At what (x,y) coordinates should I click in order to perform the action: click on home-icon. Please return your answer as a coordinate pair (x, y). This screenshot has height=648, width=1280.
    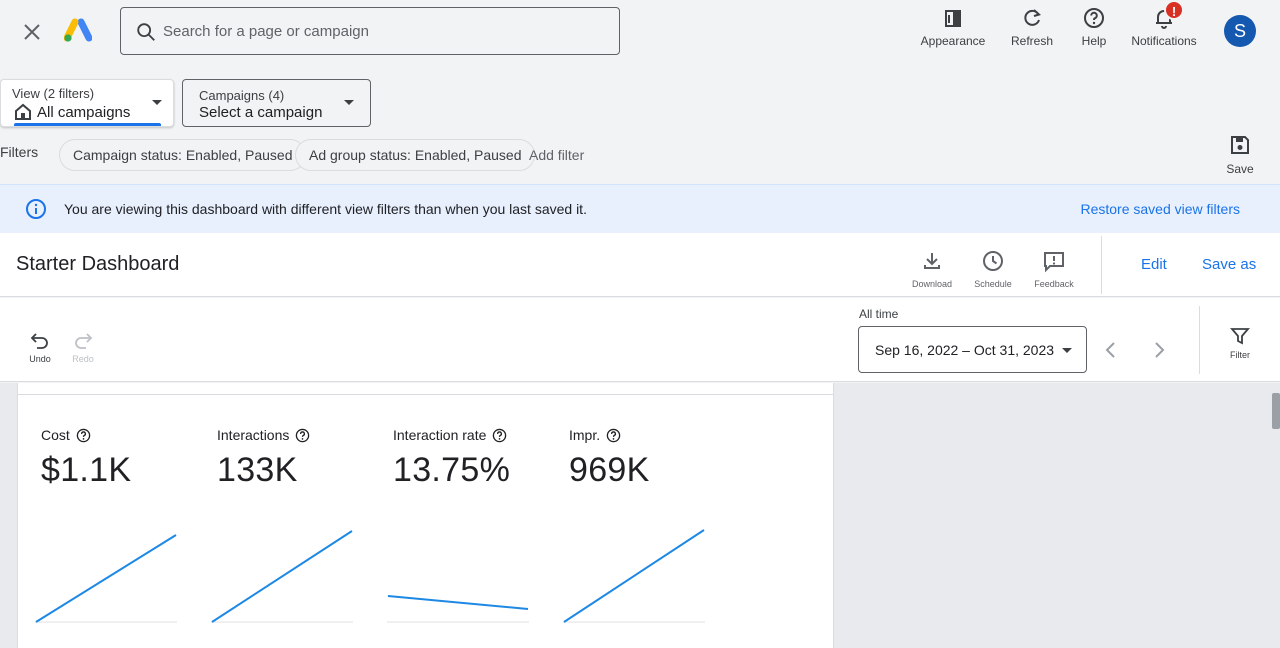
    Looking at the image, I should click on (23, 111).